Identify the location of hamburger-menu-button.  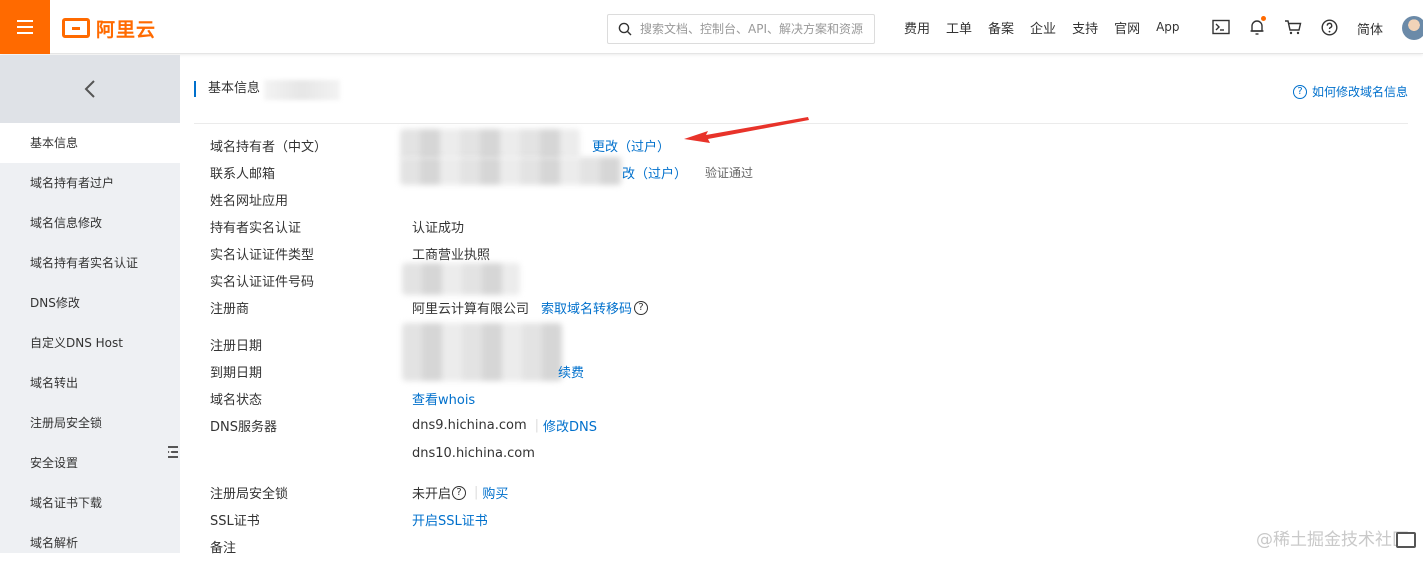
(25, 27).